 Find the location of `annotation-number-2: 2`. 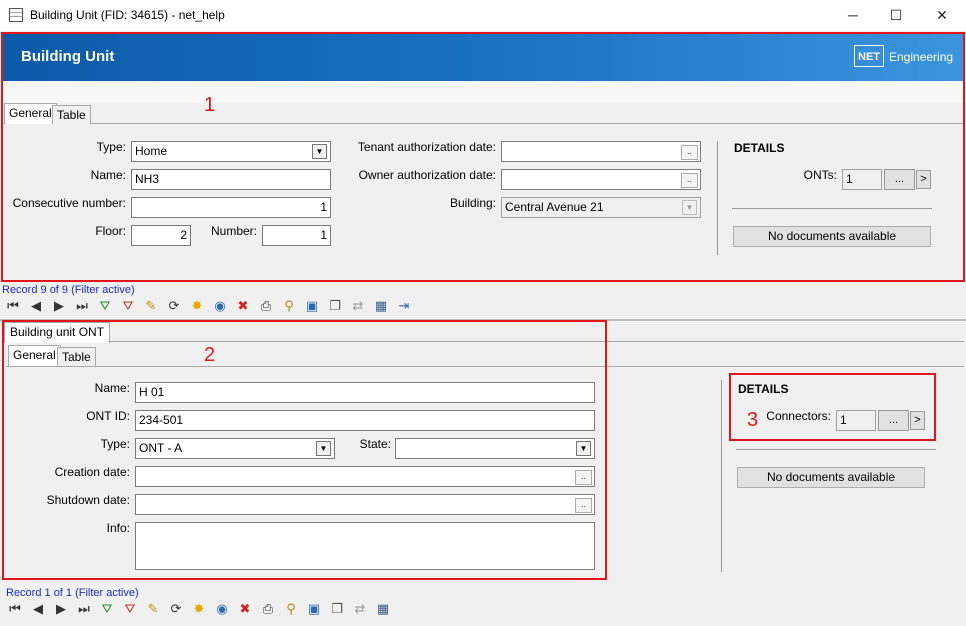

annotation-number-2: 2 is located at coordinates (210, 355).